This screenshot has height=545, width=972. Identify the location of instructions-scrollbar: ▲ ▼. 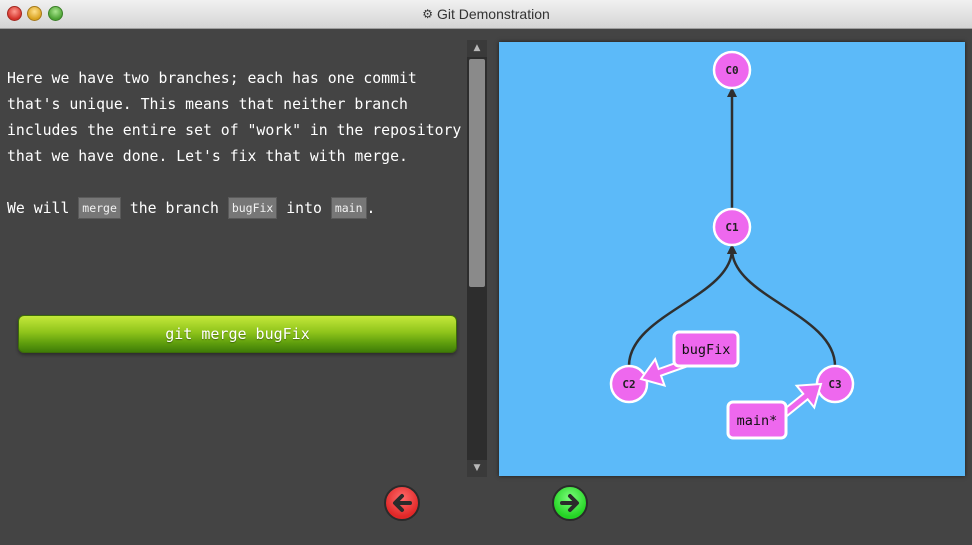
(477, 258).